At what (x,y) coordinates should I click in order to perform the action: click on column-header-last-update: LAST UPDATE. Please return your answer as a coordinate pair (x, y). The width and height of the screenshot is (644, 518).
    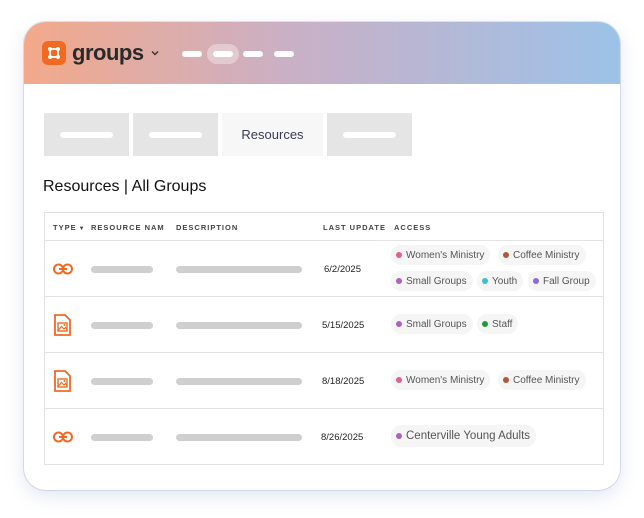
    Looking at the image, I should click on (354, 227).